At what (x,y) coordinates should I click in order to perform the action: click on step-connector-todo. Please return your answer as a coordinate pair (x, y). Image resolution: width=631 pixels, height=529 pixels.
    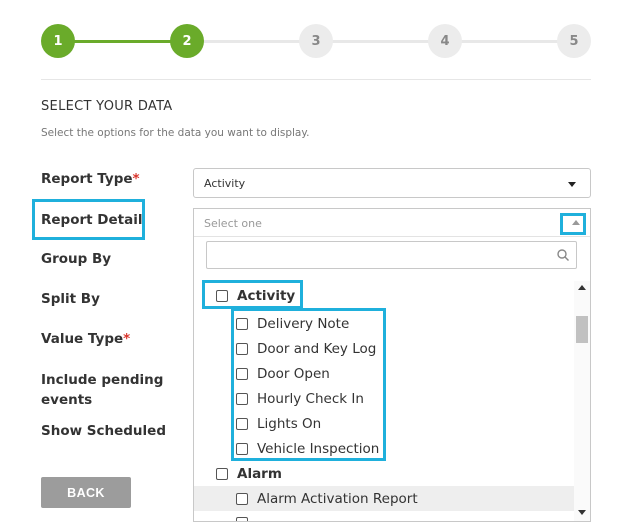
    Looking at the image, I should click on (380, 41).